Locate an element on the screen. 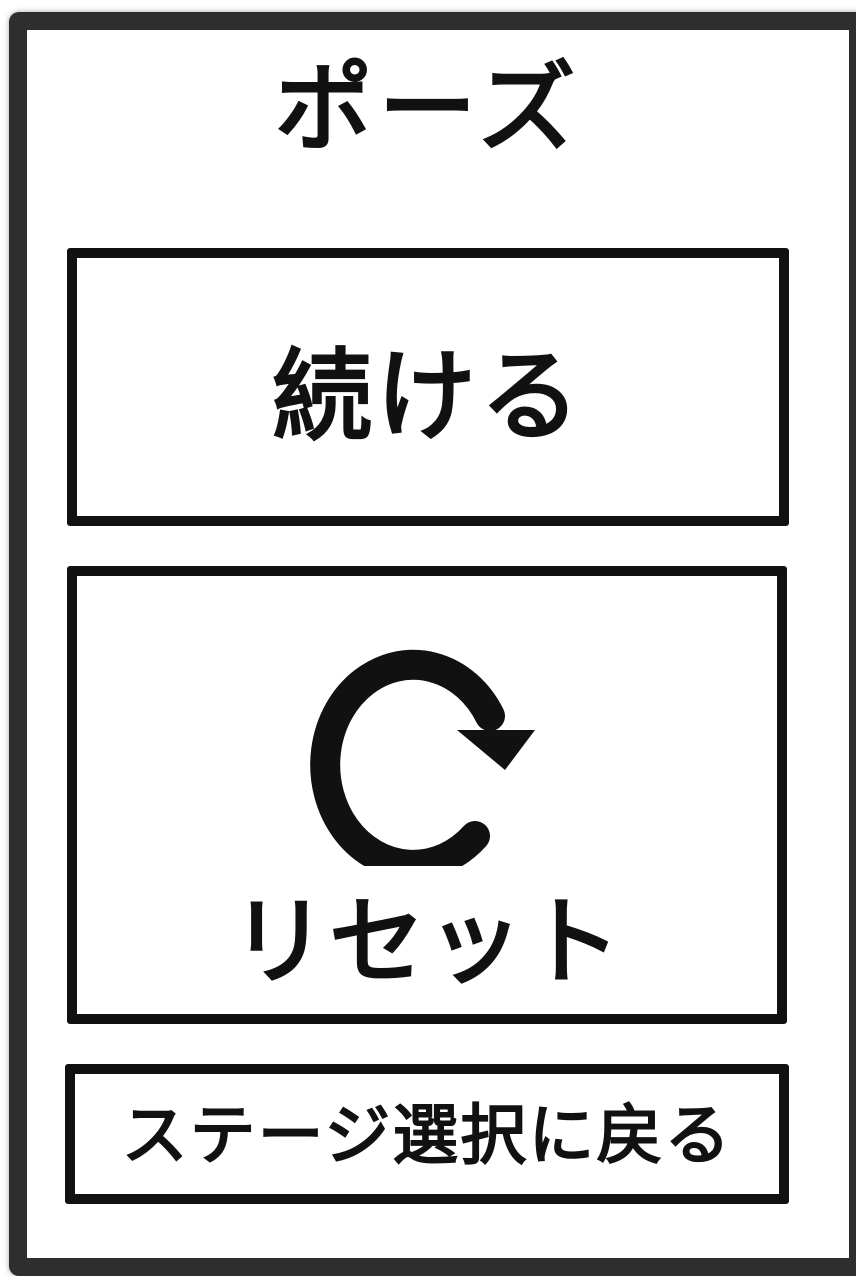  reset-button-label: リセット is located at coordinates (427, 941).